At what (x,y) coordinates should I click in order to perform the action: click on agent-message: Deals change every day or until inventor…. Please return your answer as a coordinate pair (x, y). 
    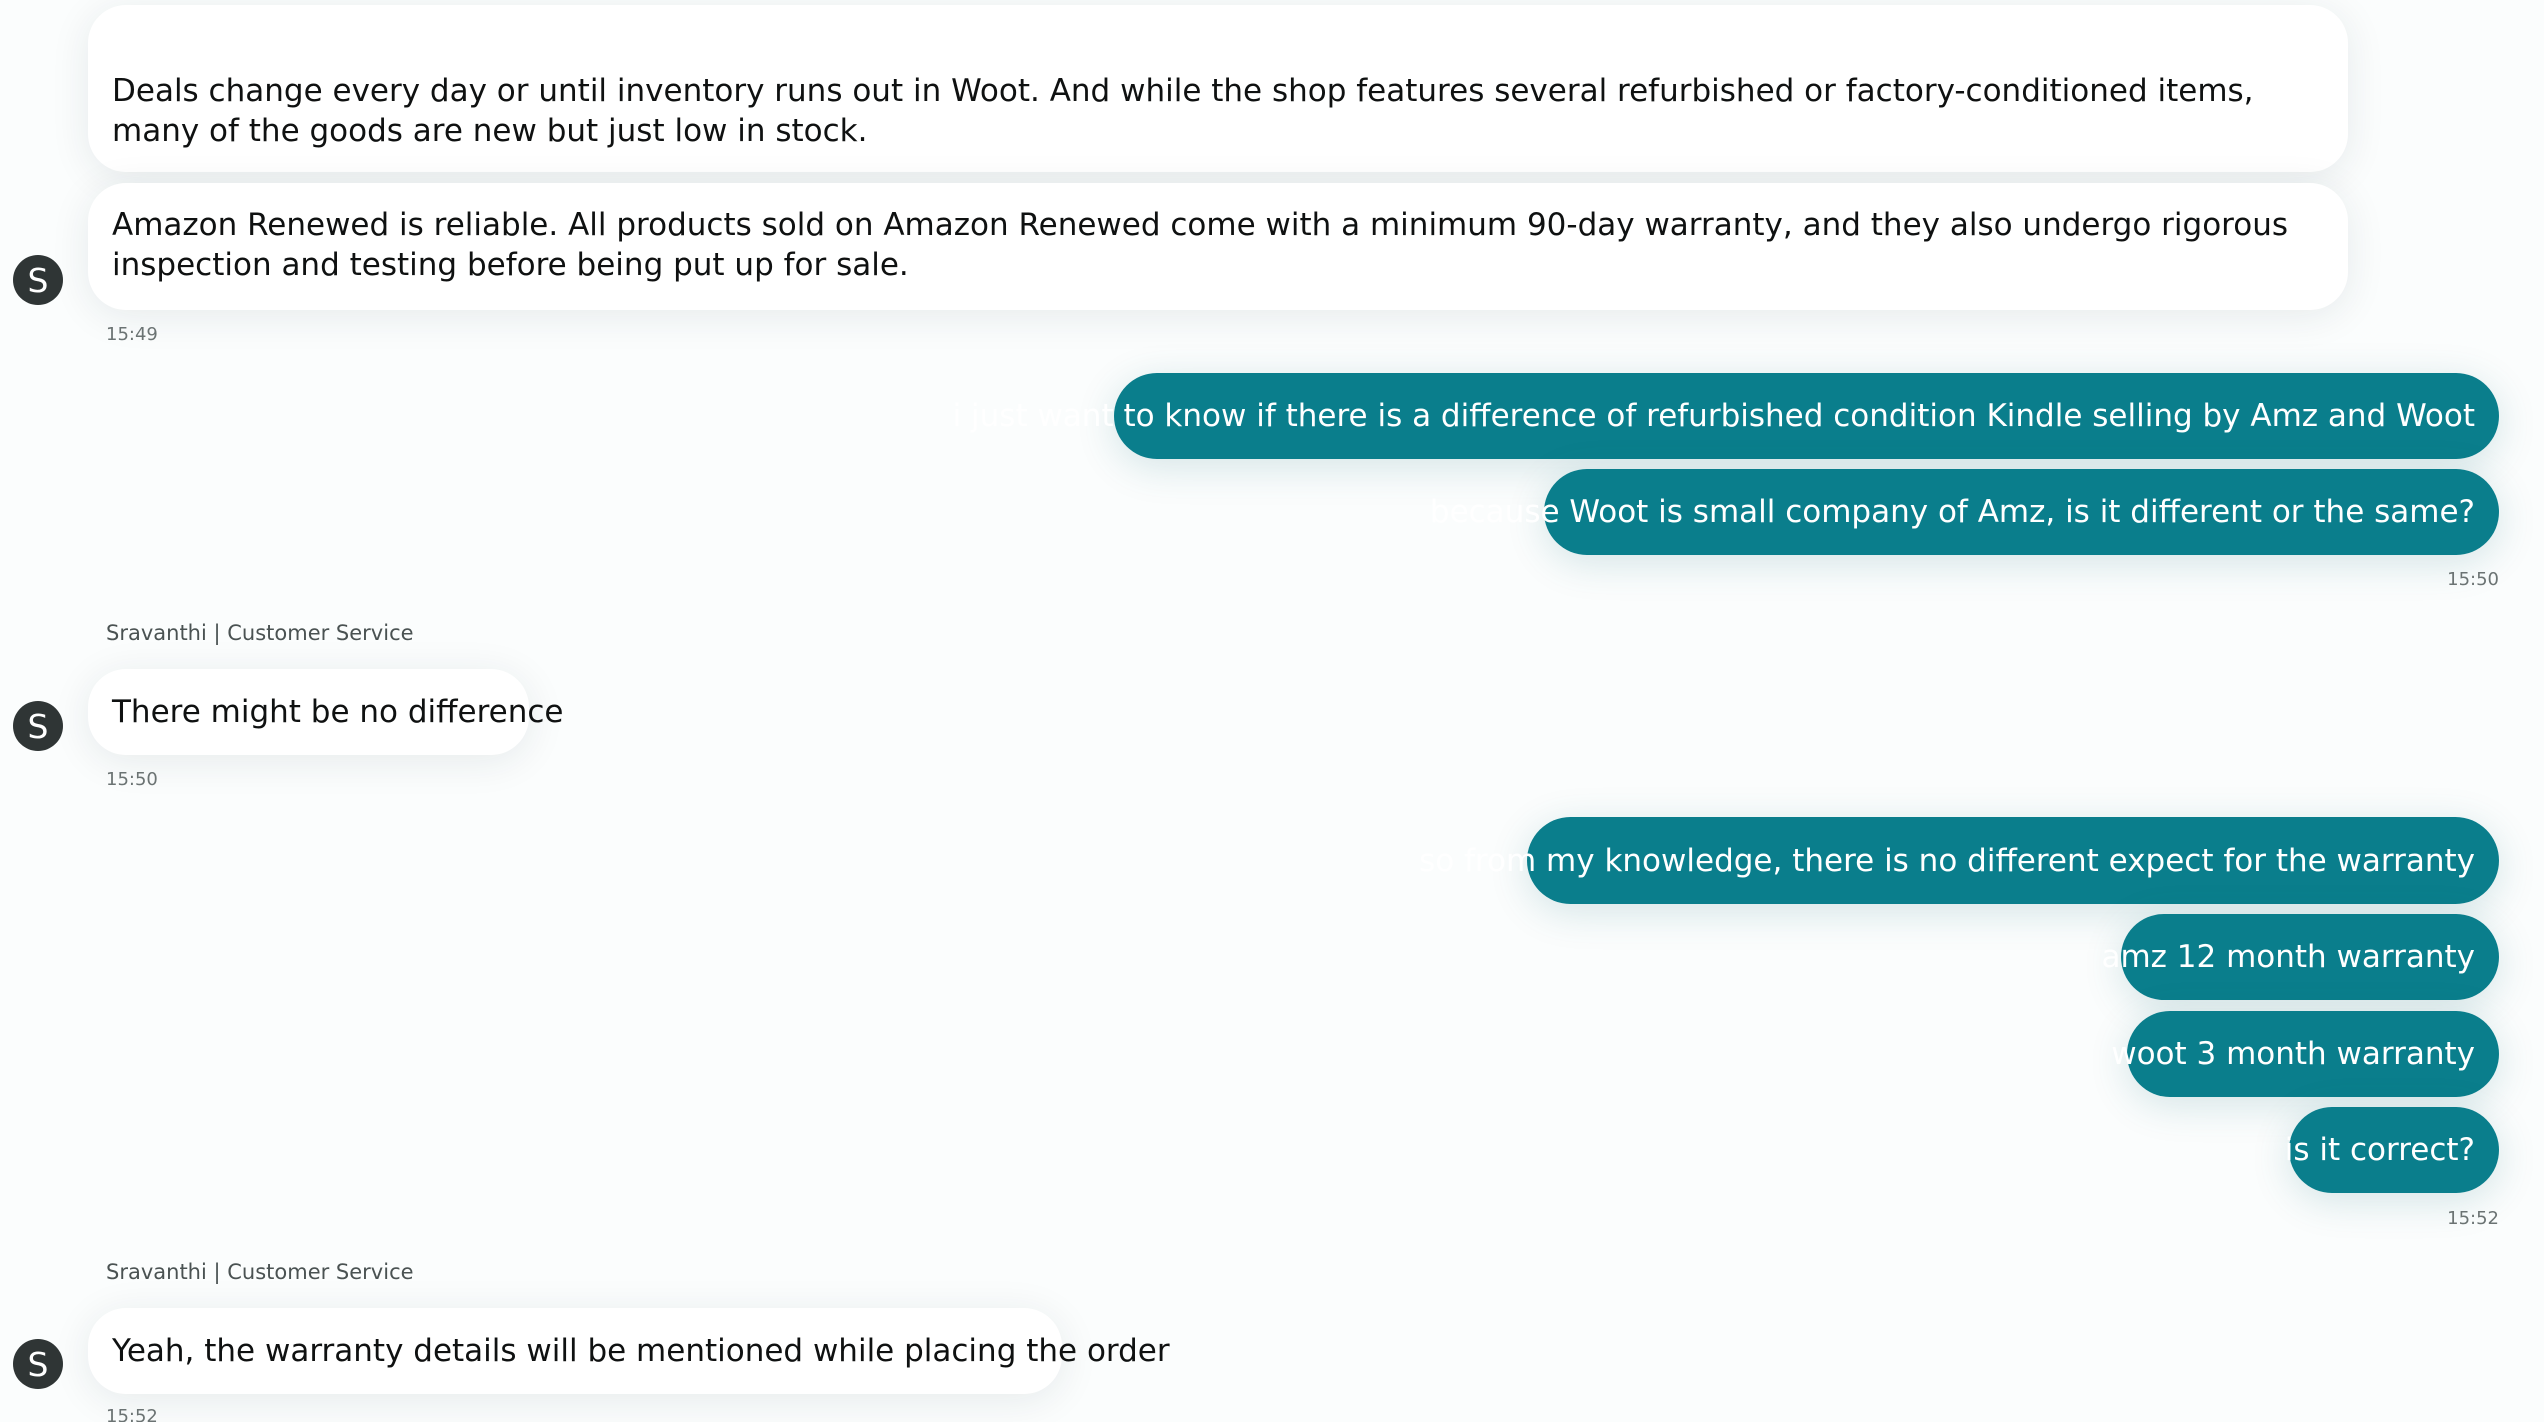
    Looking at the image, I should click on (1218, 88).